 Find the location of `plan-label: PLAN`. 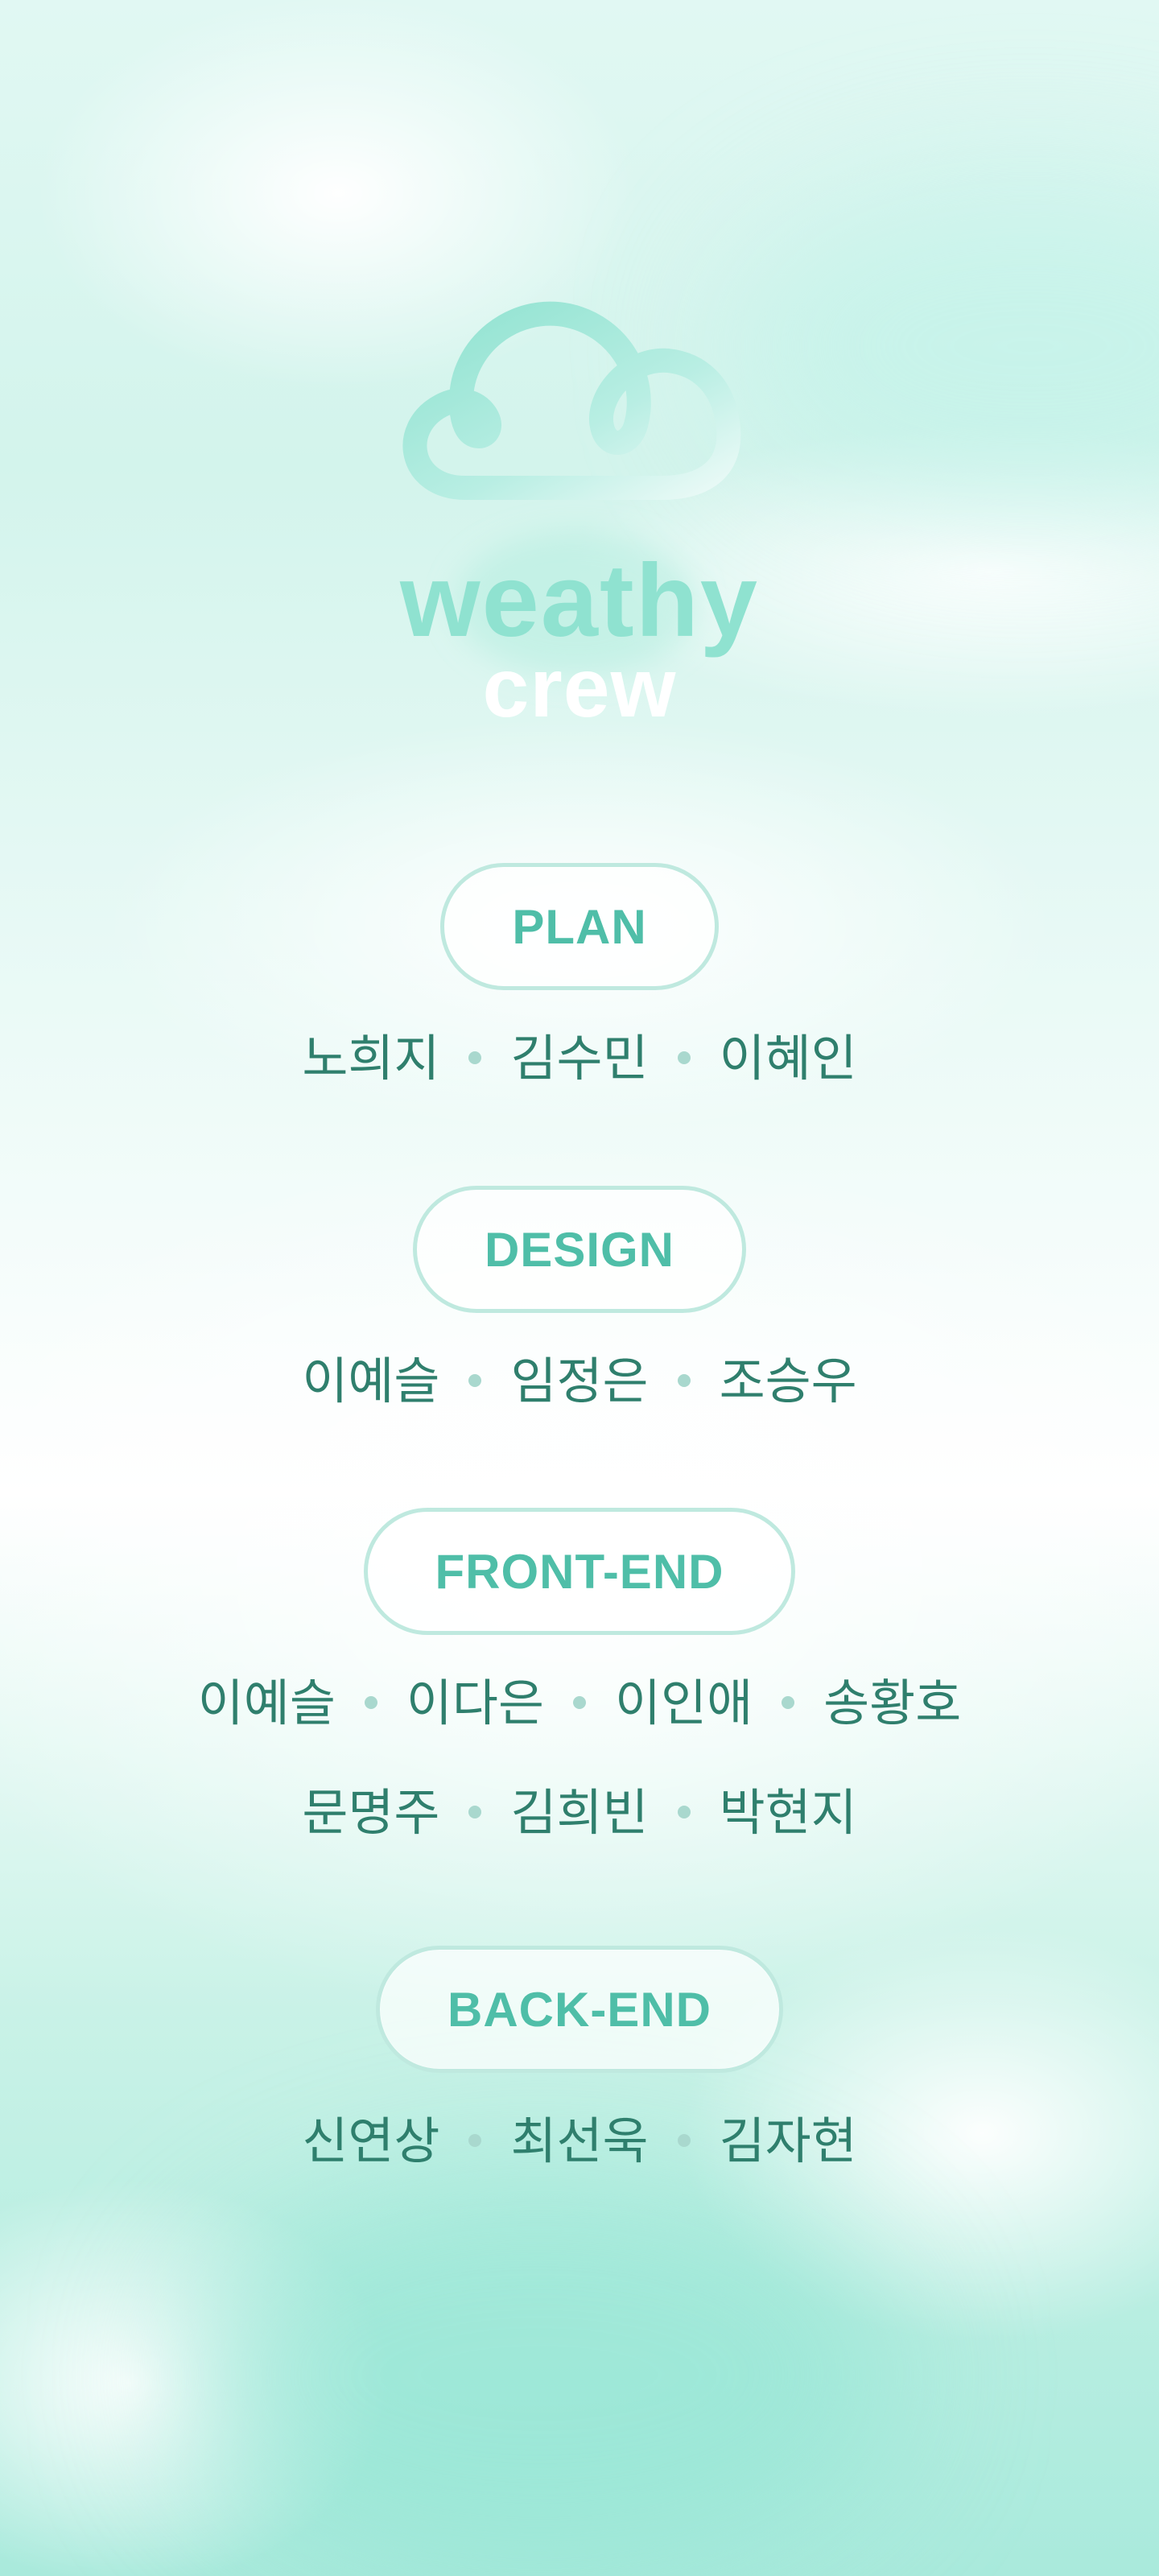

plan-label: PLAN is located at coordinates (579, 926).